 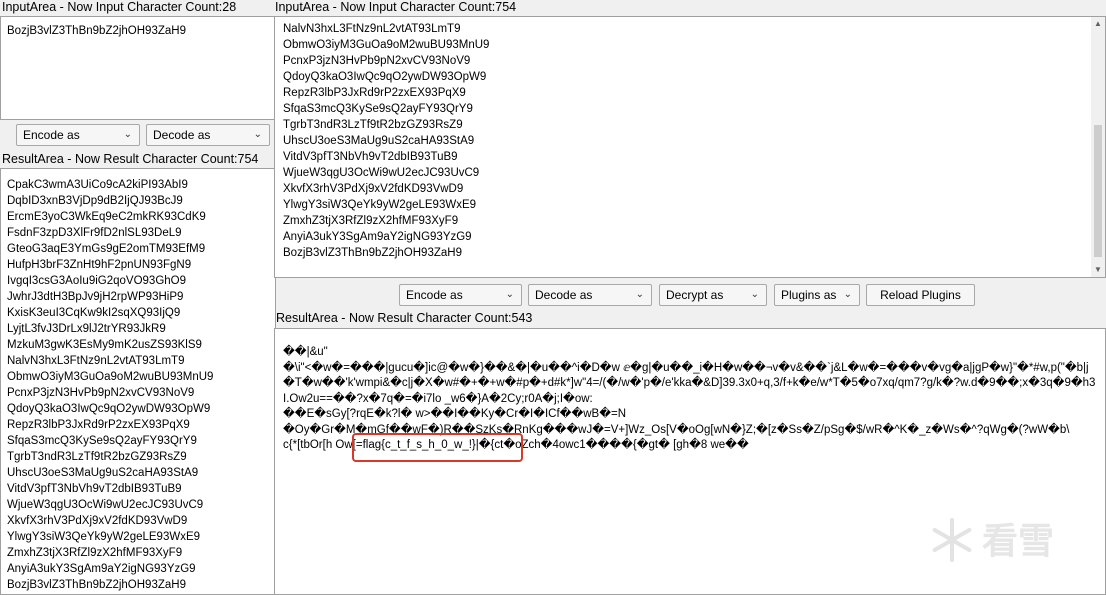 I want to click on result-line: FsdnF3zpD3XlFr9fD2nlSL93DeL9, so click(x=94, y=233).